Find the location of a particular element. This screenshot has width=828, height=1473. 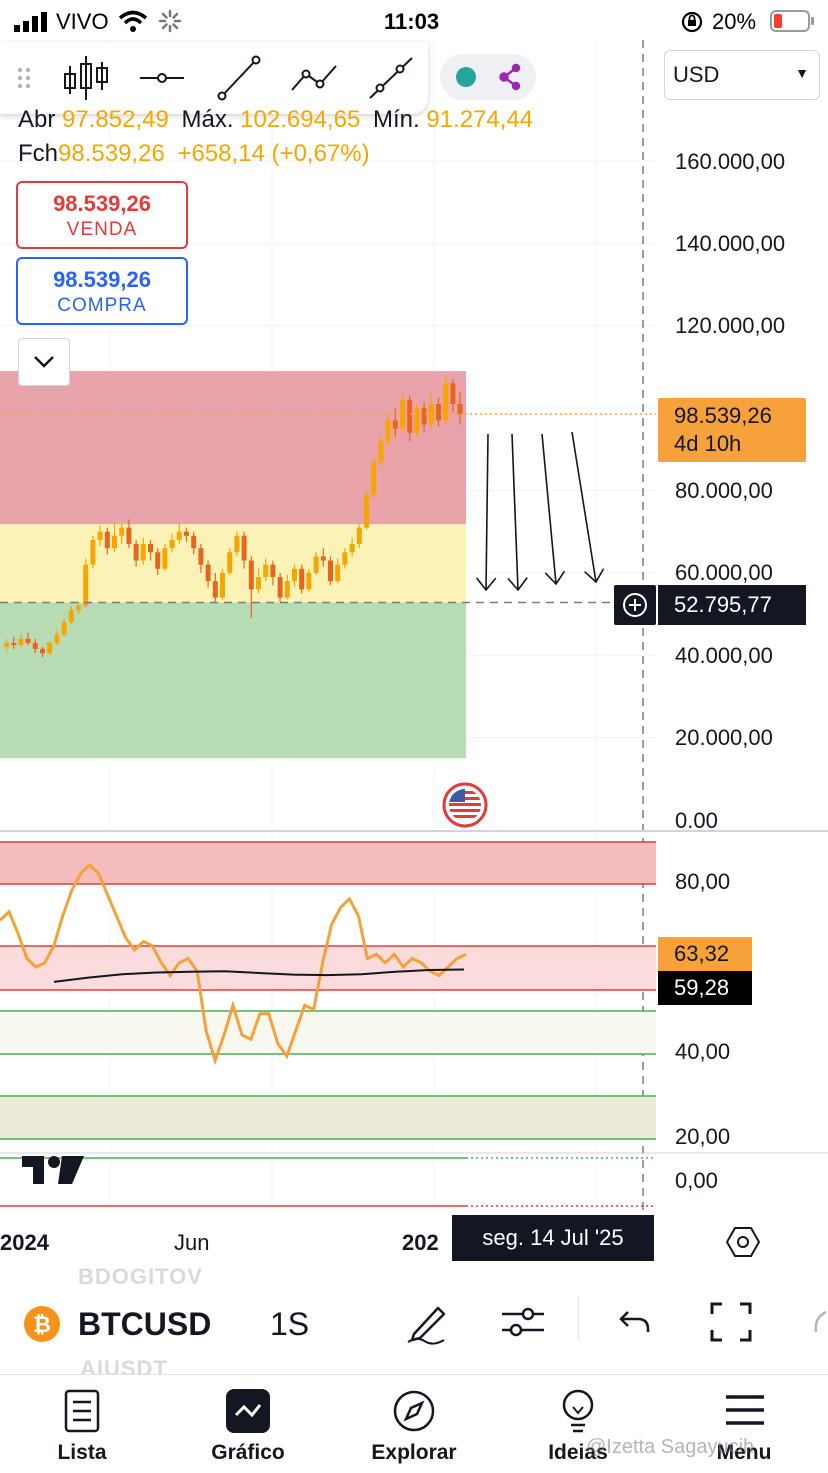

candles-icon is located at coordinates (86, 78).